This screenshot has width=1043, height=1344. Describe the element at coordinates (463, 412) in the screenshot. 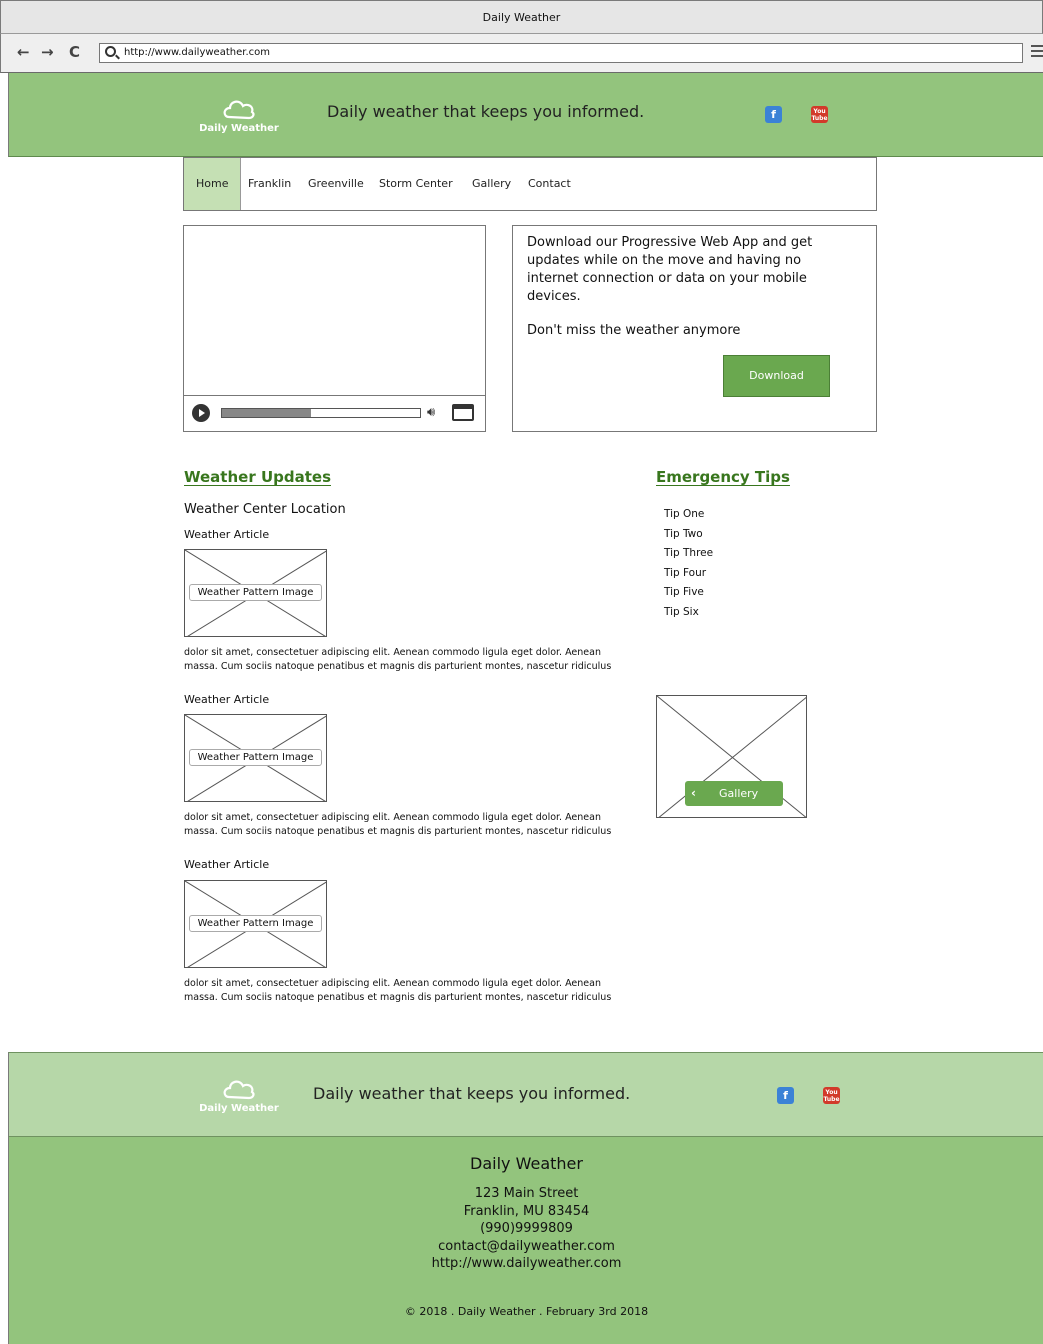

I see `fullscreen-icon` at that location.